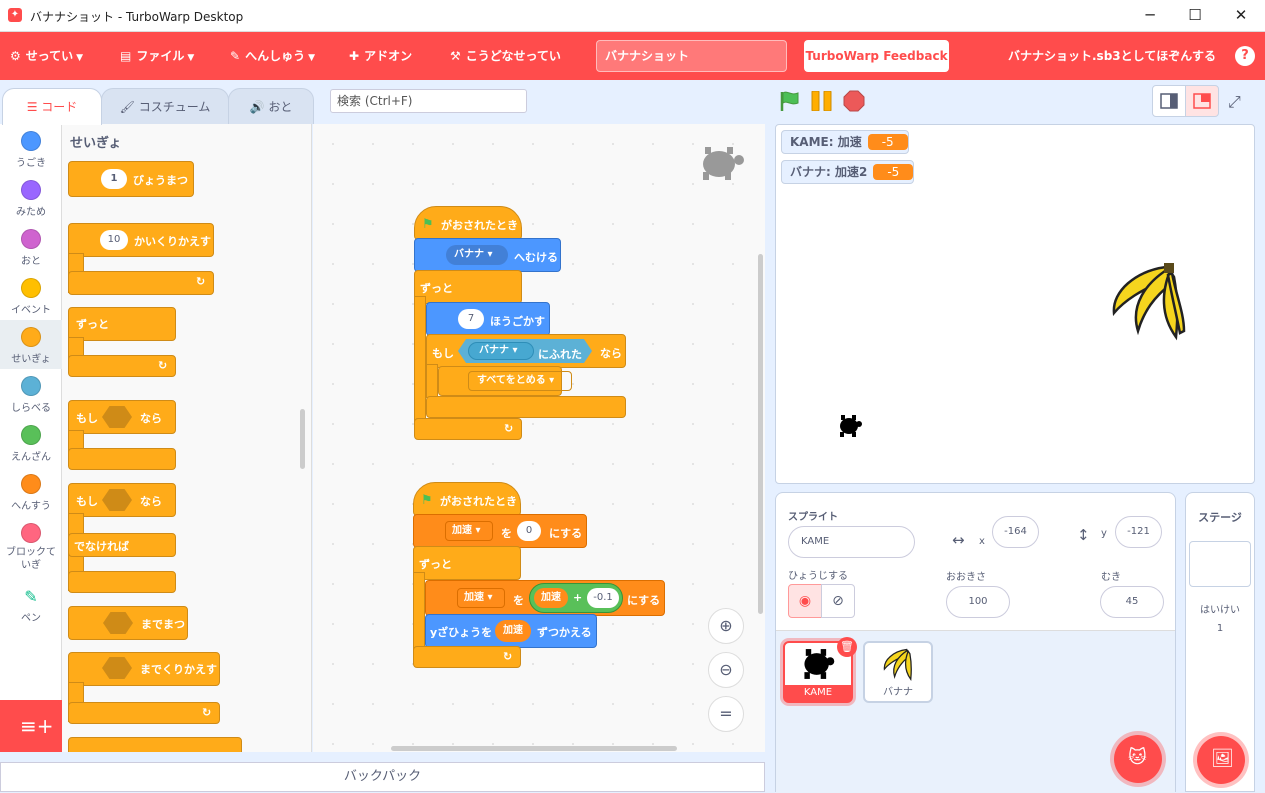  I want to click on change-suffix-label: ずつかえる, so click(564, 632).